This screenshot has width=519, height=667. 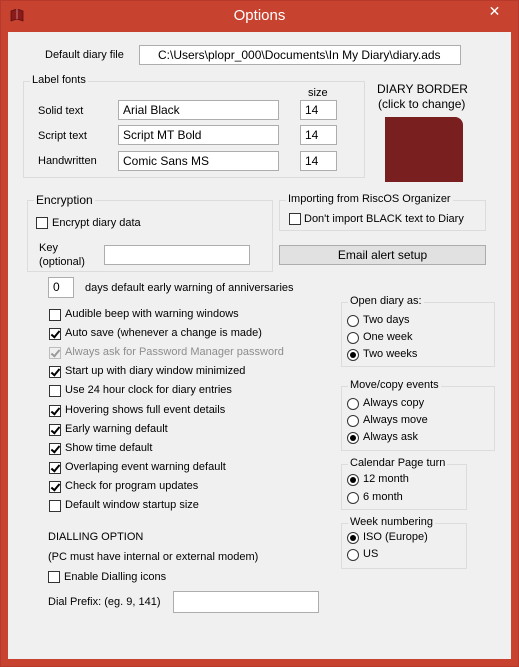 What do you see at coordinates (382, 255) in the screenshot?
I see `email-alert-setup-button: Email alert setup` at bounding box center [382, 255].